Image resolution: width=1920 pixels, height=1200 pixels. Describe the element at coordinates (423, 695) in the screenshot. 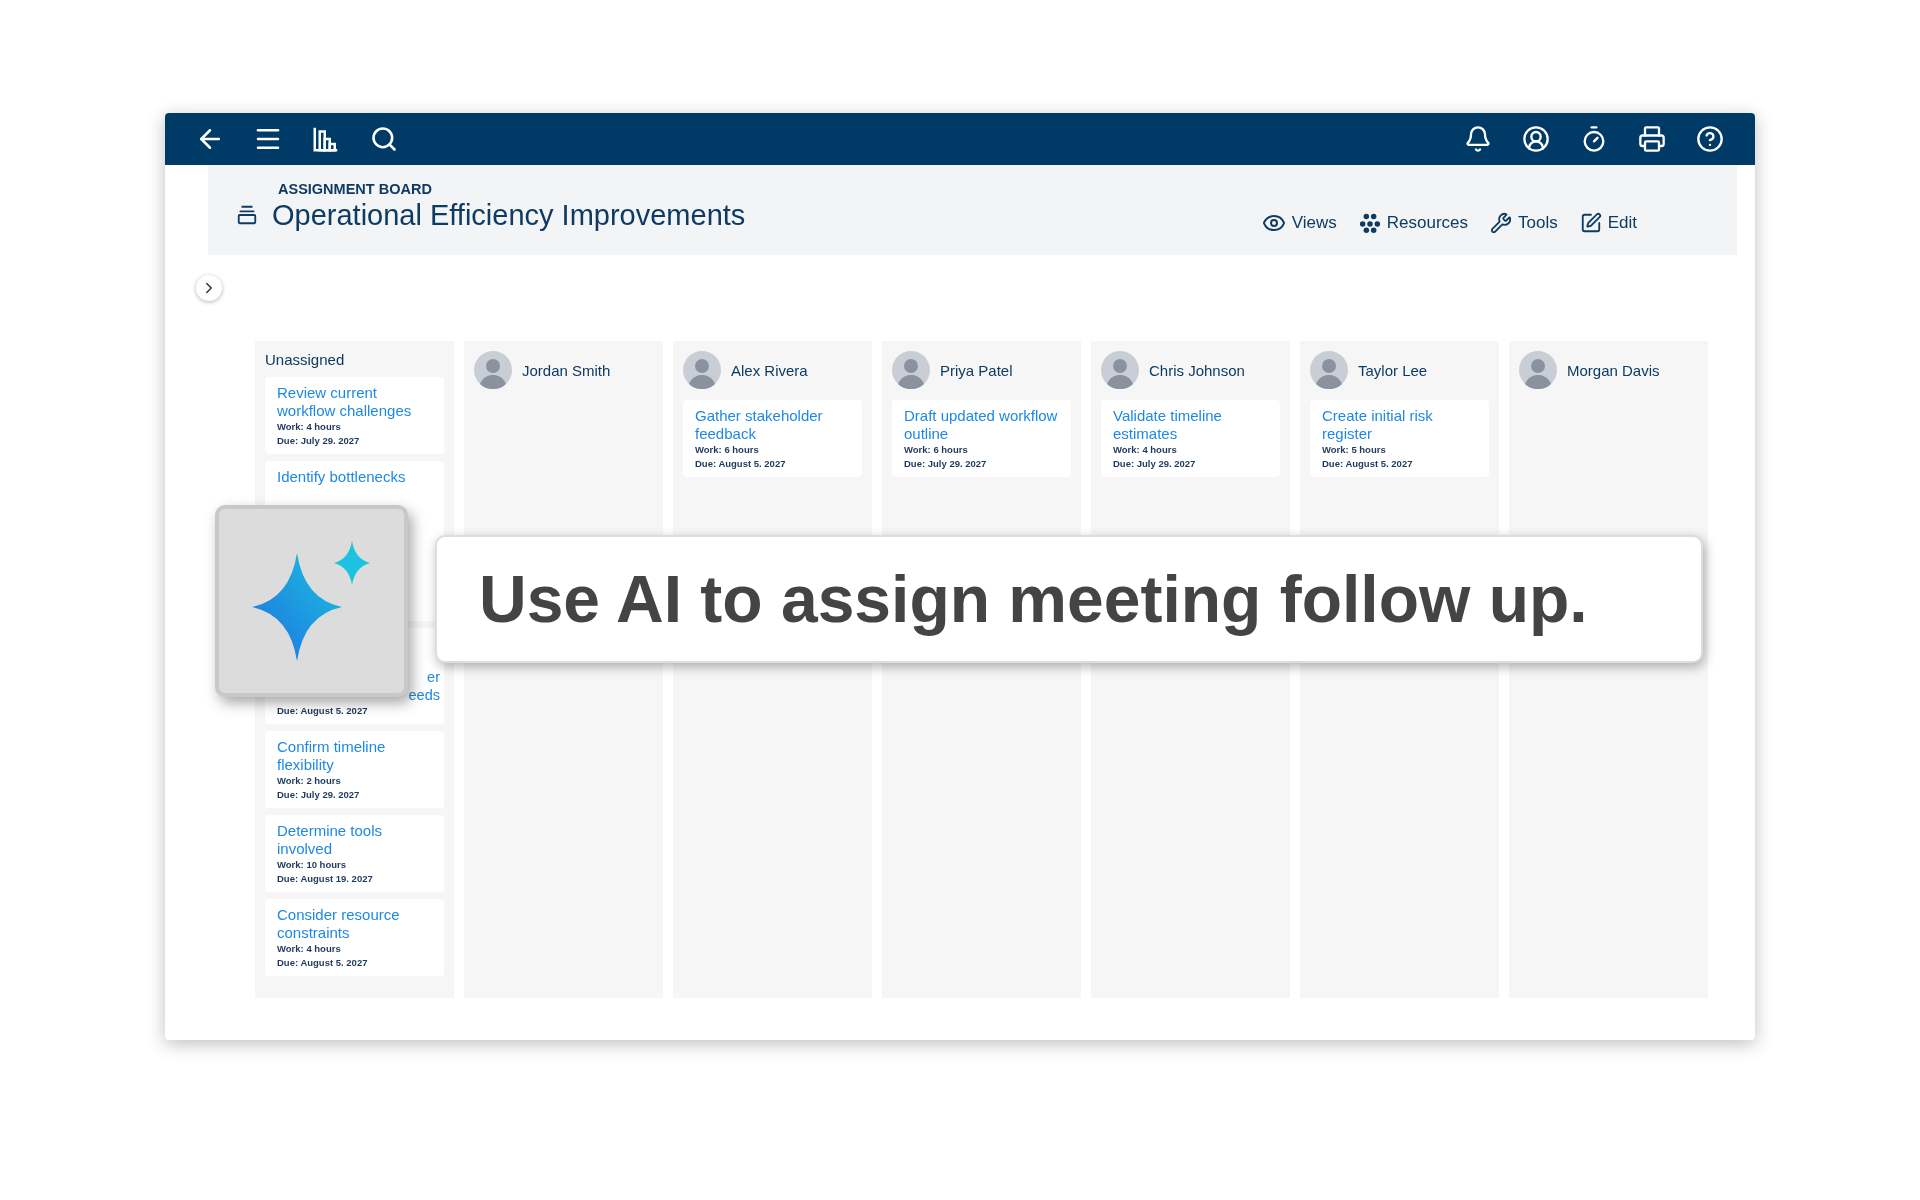

I see `task-title: eeds` at that location.